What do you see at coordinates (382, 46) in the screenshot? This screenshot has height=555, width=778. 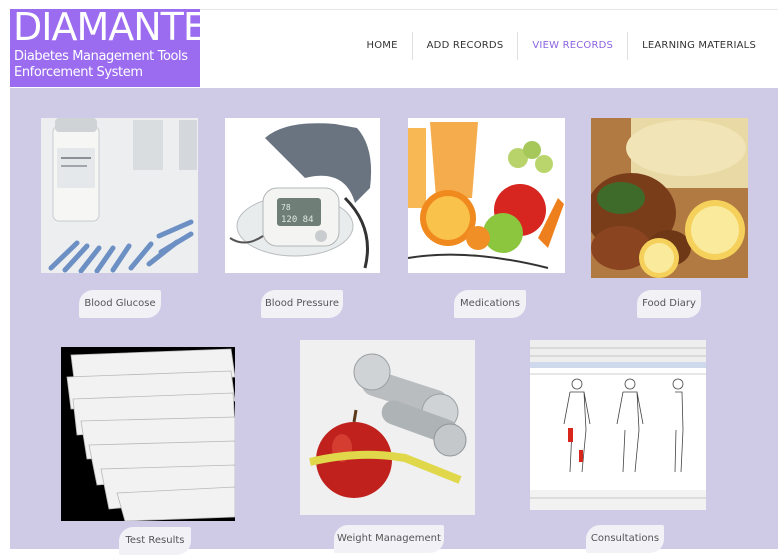 I see `nav-home: HOME` at bounding box center [382, 46].